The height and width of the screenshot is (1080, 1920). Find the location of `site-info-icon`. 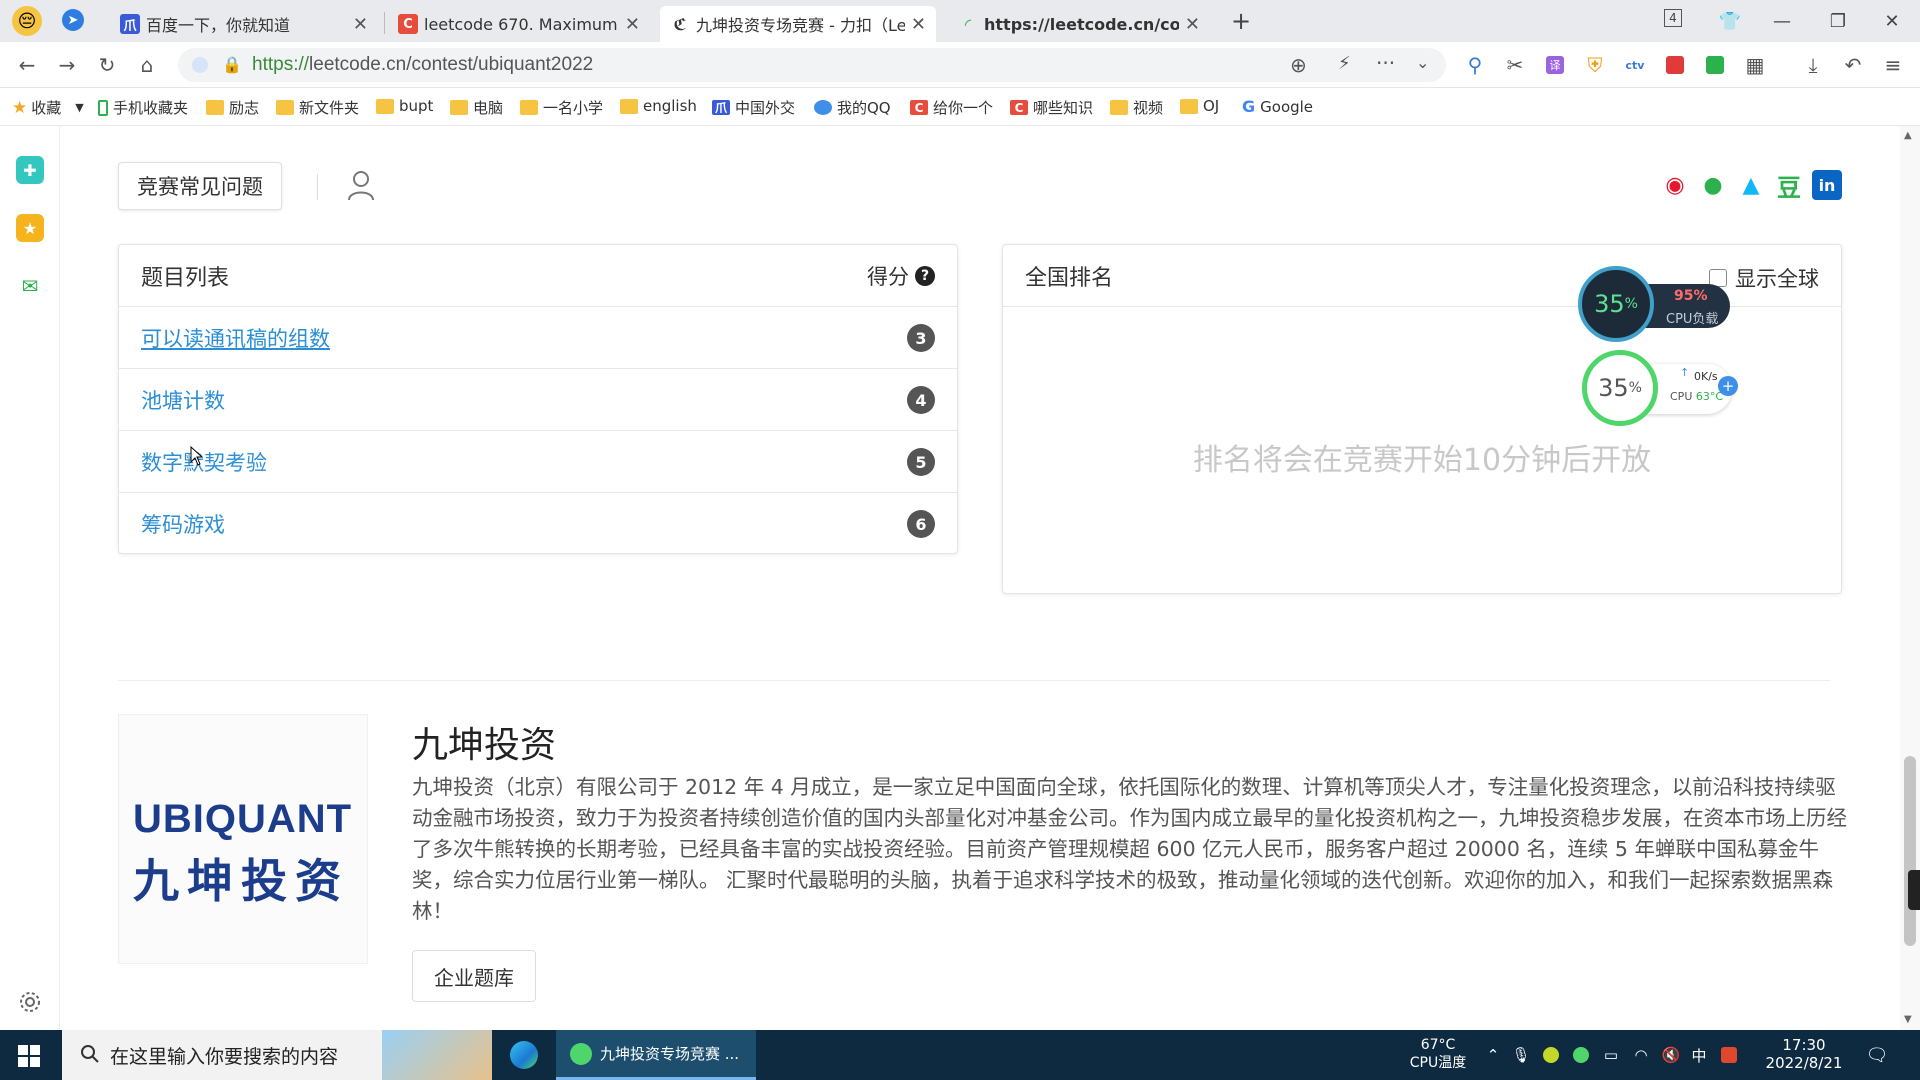

site-info-icon is located at coordinates (200, 65).